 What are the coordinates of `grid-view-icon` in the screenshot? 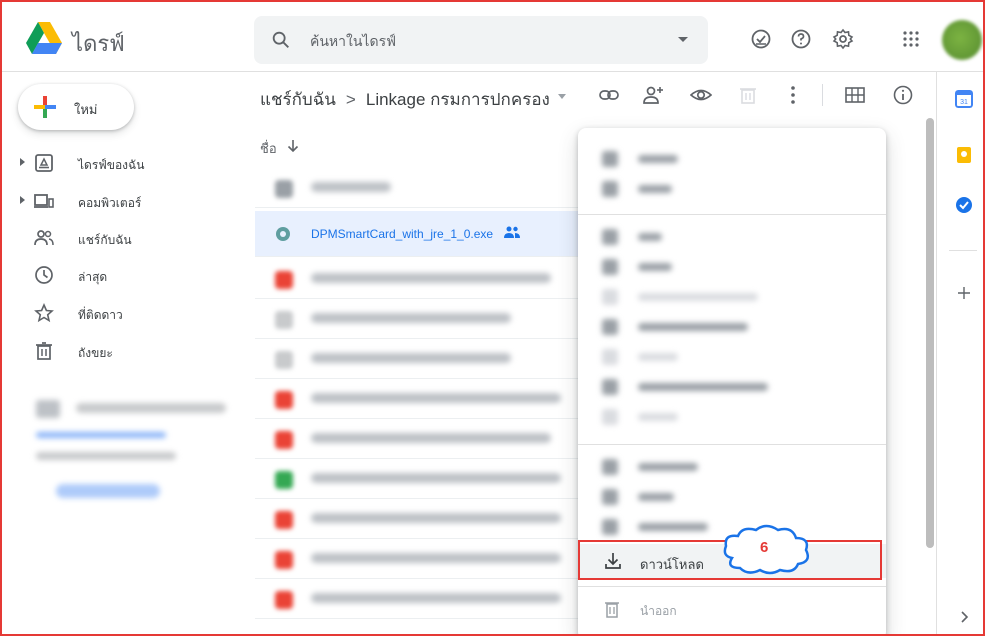 It's located at (855, 95).